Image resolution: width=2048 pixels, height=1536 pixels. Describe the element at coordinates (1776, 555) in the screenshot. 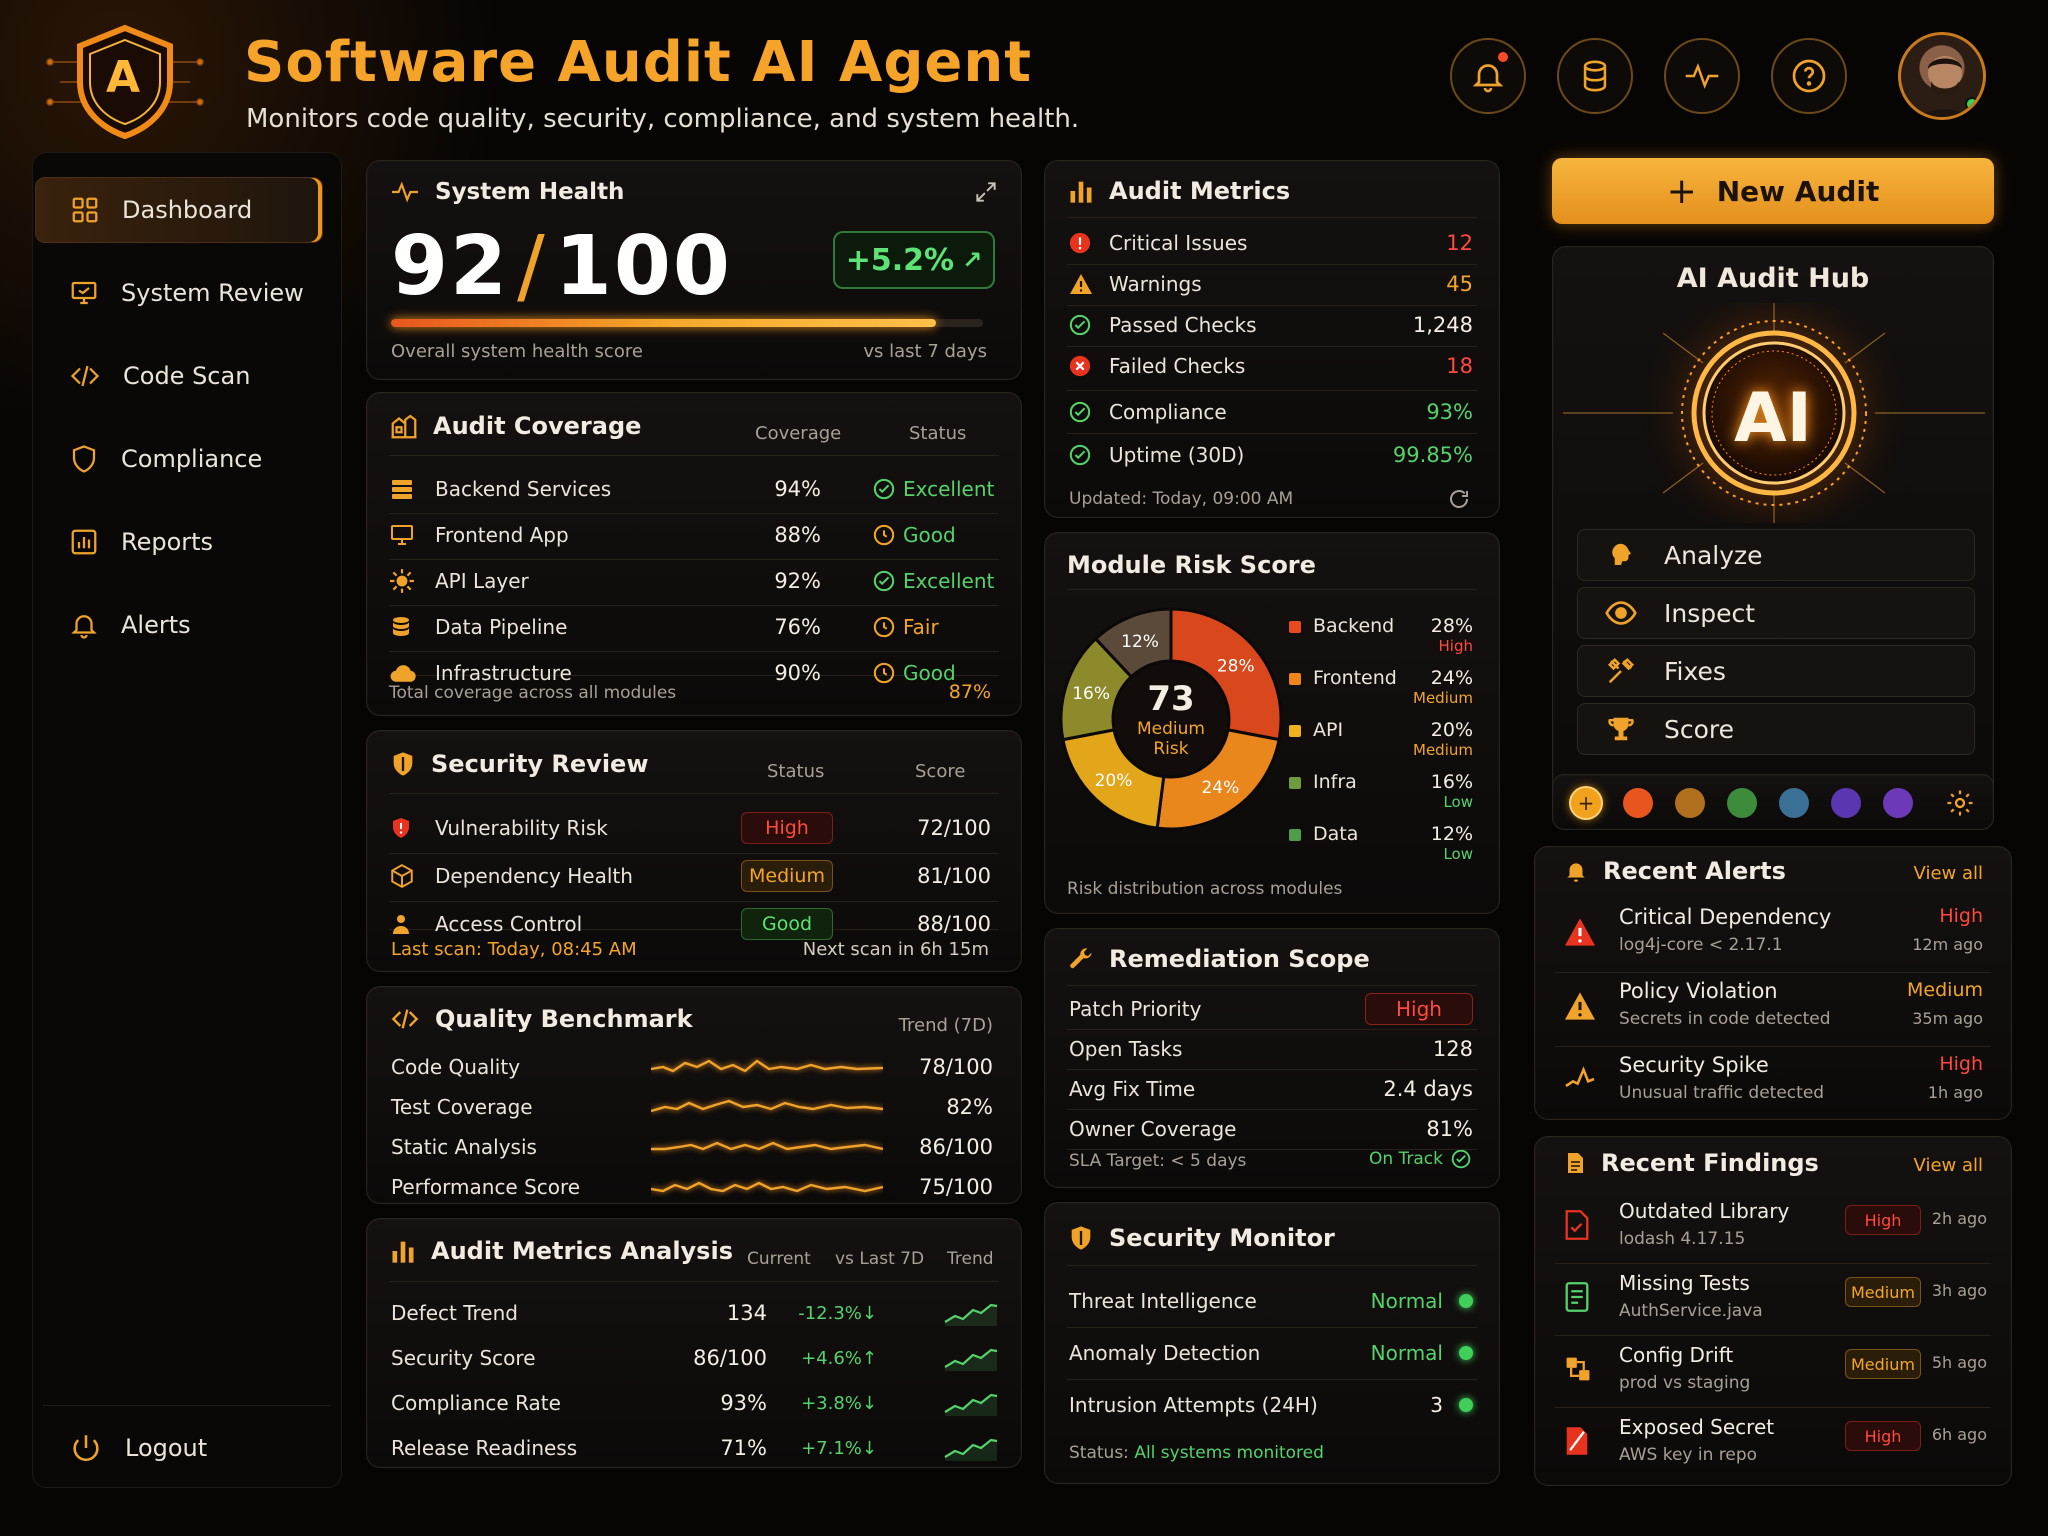

I see `hub-button-analyze: Analyze` at that location.